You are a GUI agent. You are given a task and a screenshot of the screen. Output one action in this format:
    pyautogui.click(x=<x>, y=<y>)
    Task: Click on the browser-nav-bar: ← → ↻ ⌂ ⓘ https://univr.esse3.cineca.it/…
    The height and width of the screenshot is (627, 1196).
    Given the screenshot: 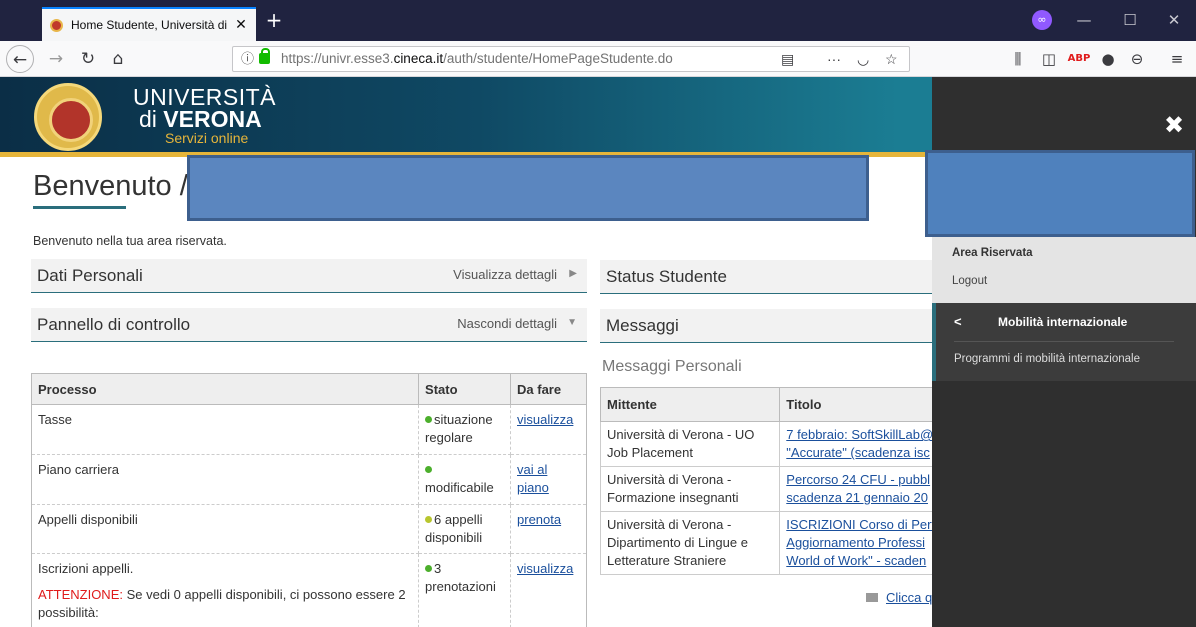 What is the action you would take?
    pyautogui.click(x=598, y=59)
    